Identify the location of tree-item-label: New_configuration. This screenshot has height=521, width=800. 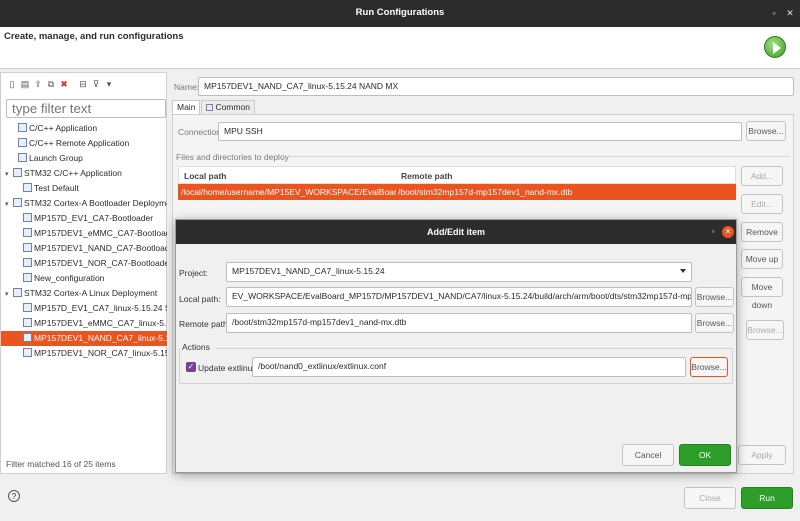
(69, 278).